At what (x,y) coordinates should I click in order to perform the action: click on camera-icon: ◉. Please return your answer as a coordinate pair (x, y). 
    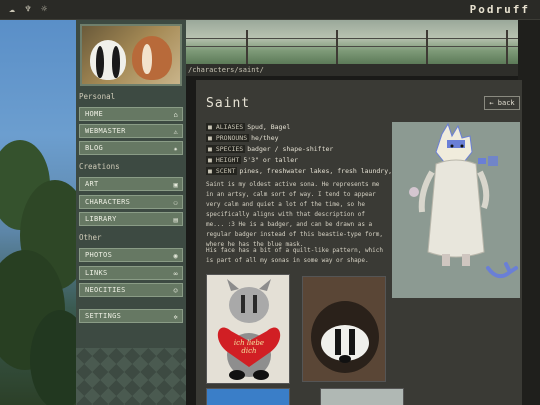
    Looking at the image, I should click on (175, 256).